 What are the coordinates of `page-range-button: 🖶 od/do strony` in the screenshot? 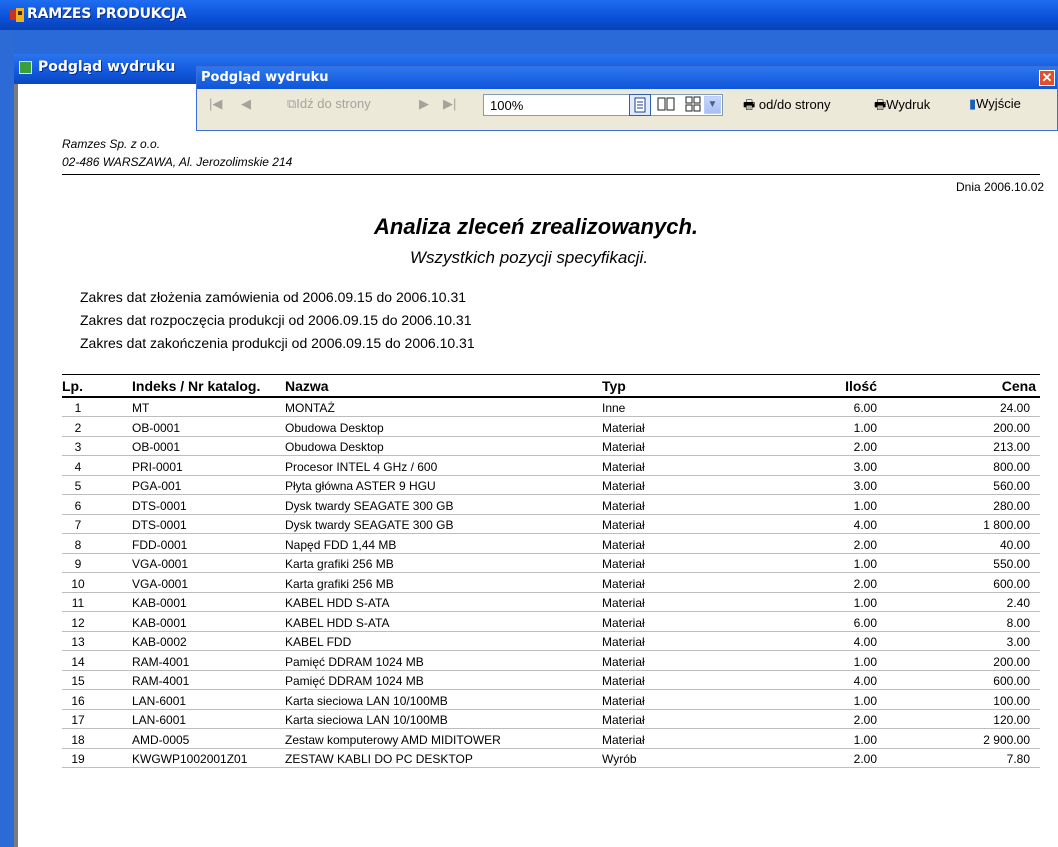 It's located at (786, 107).